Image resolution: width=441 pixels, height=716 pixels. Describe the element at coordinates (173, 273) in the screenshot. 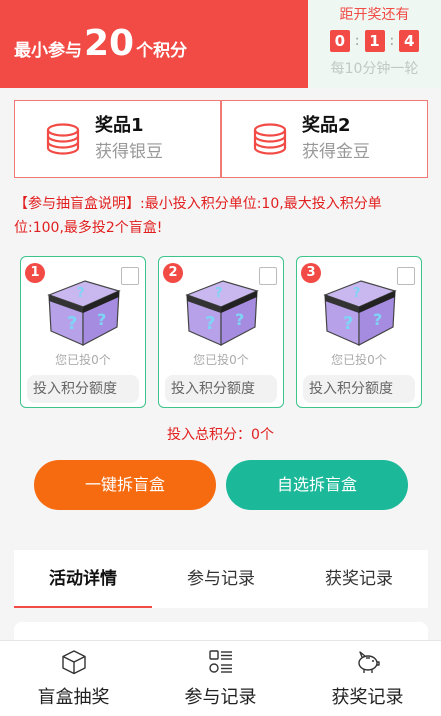

I see `box-number-badge: 2` at that location.